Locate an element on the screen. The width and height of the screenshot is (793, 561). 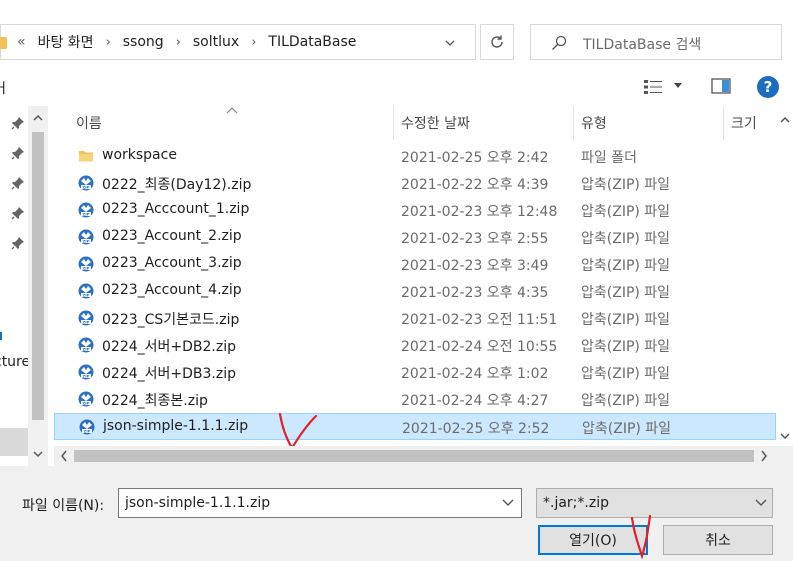
file-name: 0224_최종본.zip is located at coordinates (155, 401).